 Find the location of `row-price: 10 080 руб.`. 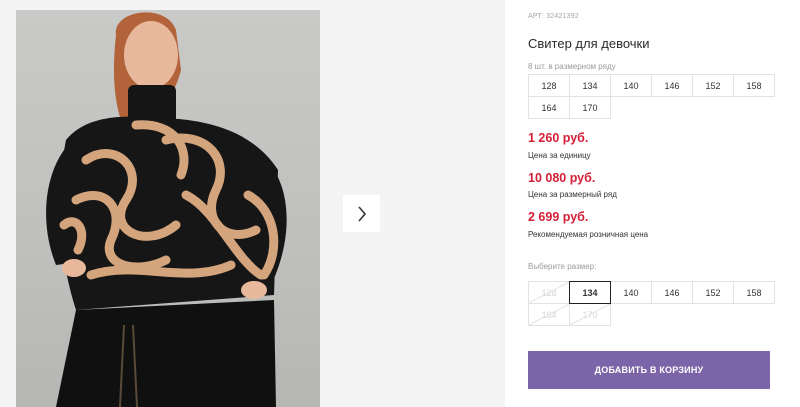

row-price: 10 080 руб. is located at coordinates (562, 178).